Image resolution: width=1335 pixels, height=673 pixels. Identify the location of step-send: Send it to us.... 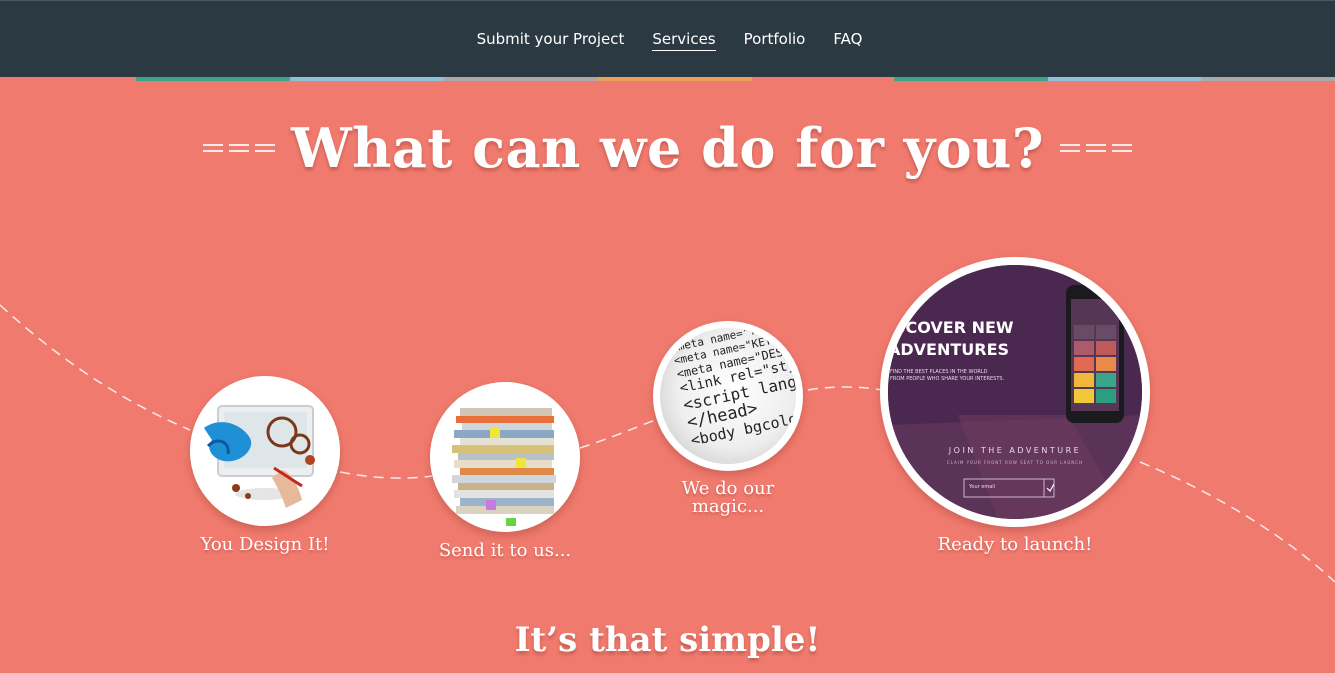
(505, 471).